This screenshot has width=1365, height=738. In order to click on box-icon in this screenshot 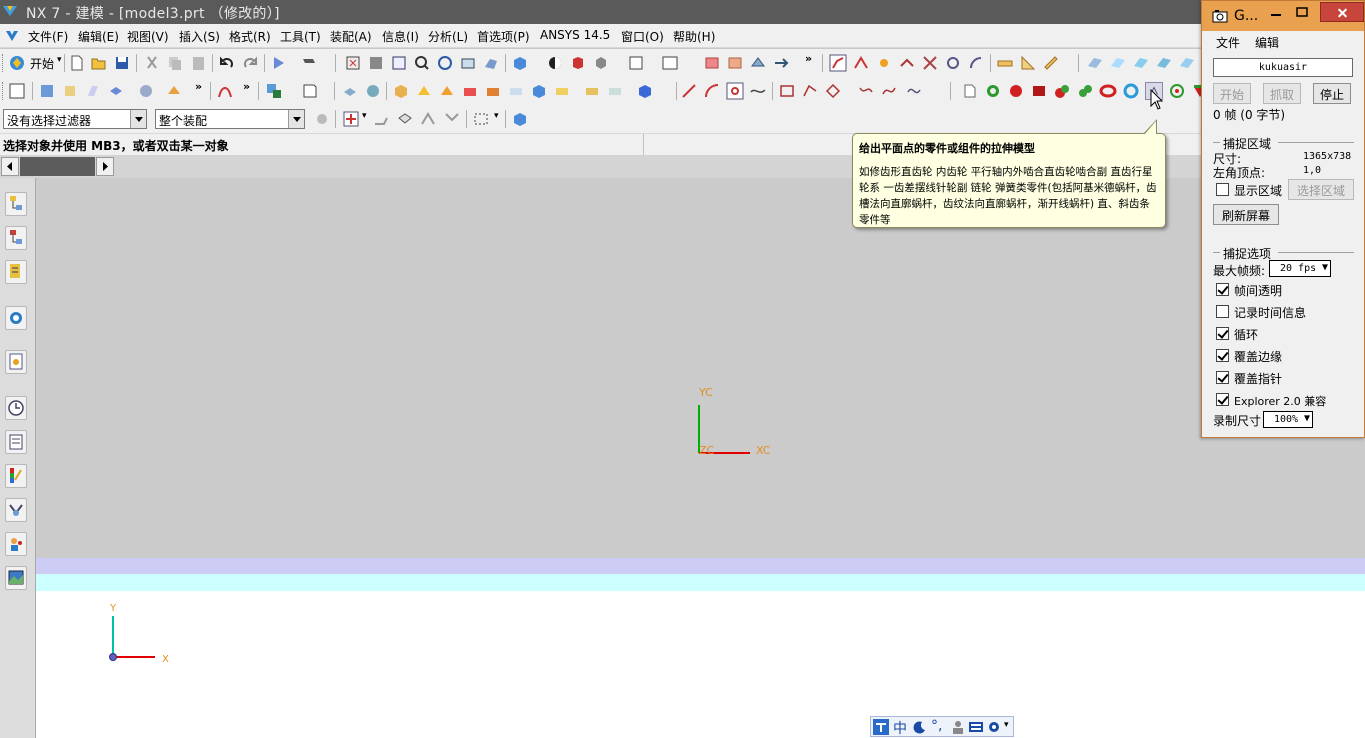, I will do `click(401, 91)`.